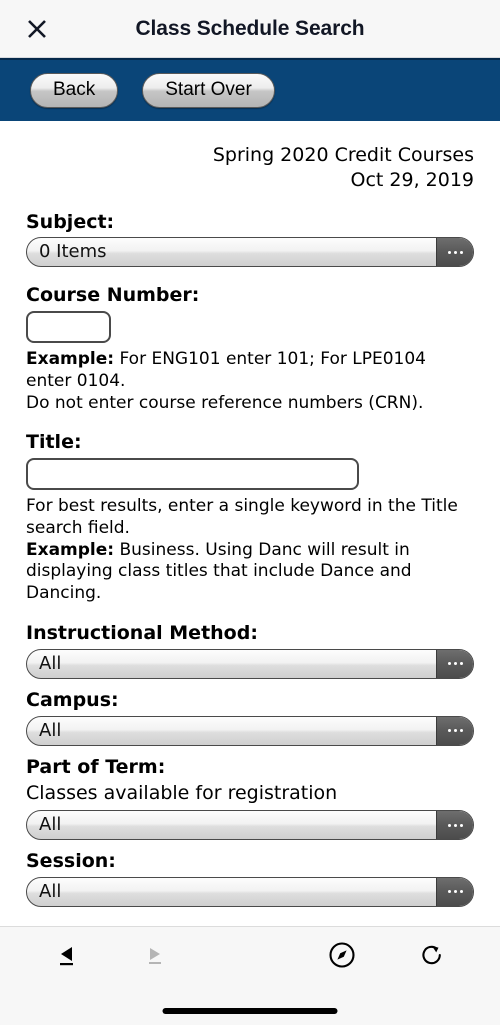 The image size is (500, 1025). Describe the element at coordinates (54, 442) in the screenshot. I see `title-label: Title:` at that location.